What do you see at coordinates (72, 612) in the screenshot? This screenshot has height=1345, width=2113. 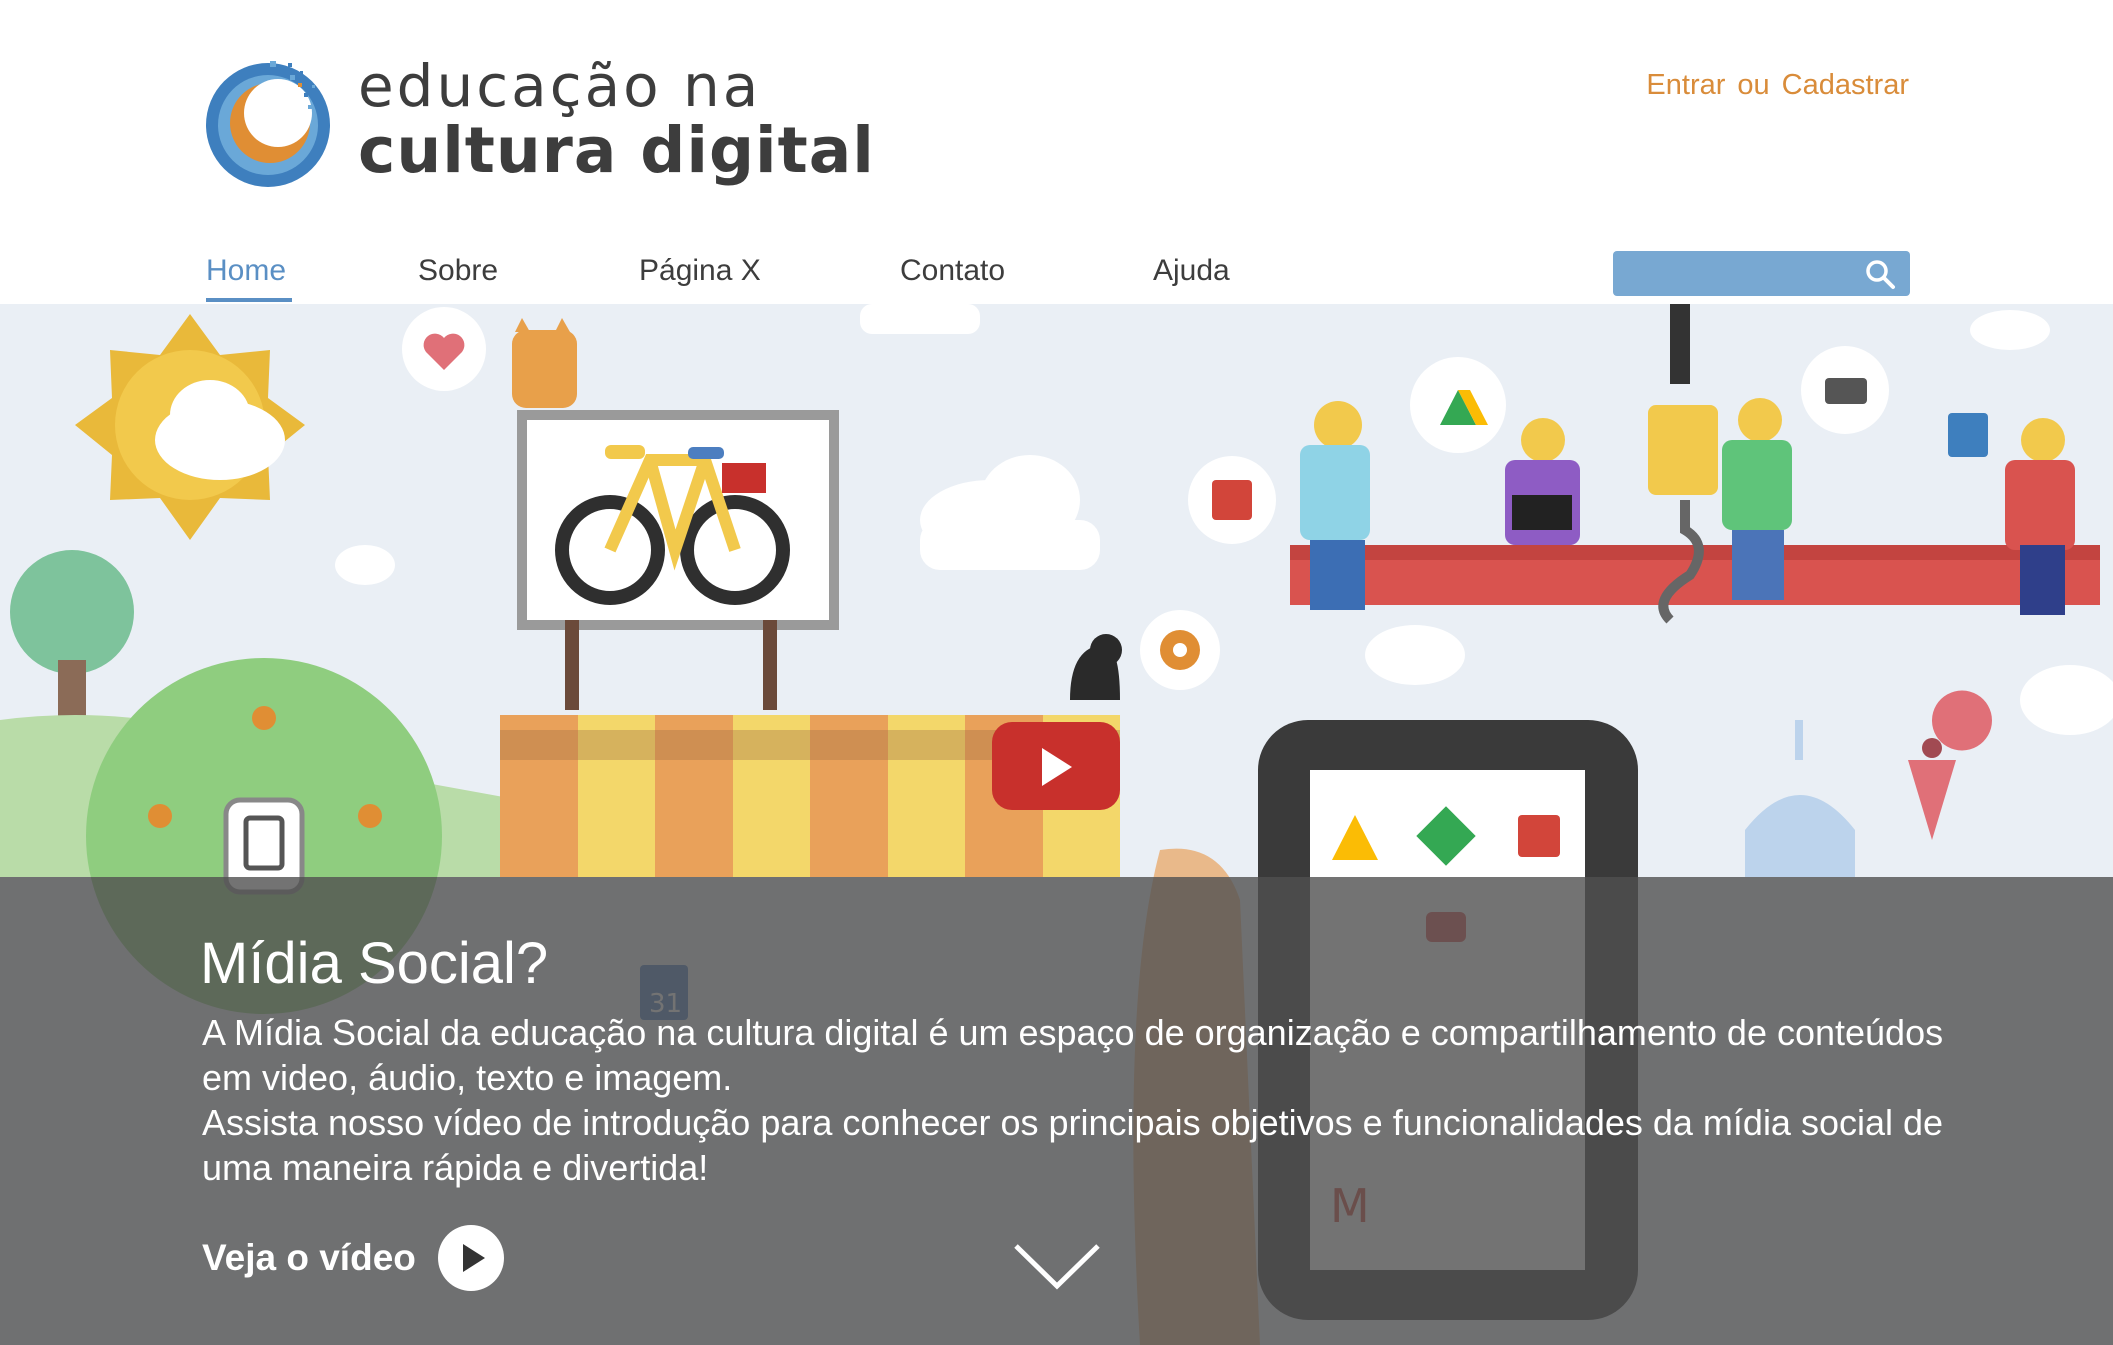 I see `tree-icon` at bounding box center [72, 612].